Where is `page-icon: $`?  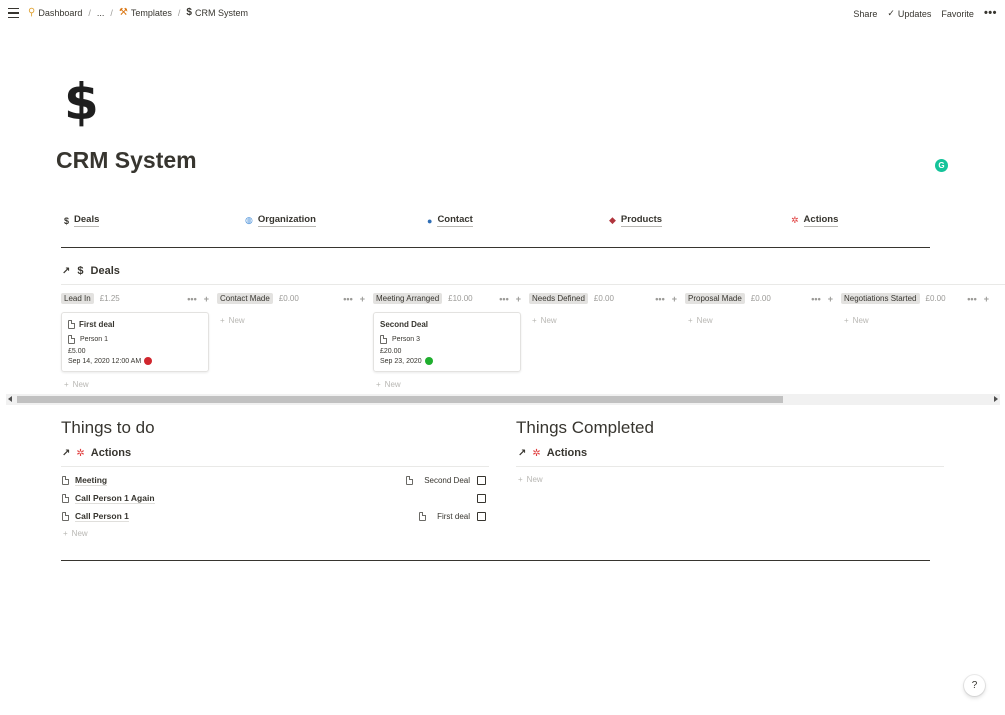
page-icon: $ is located at coordinates (81, 102).